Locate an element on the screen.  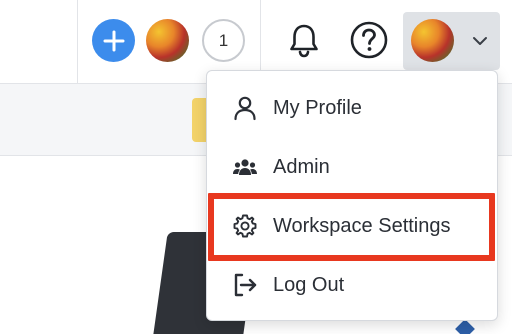
add-button is located at coordinates (113, 40).